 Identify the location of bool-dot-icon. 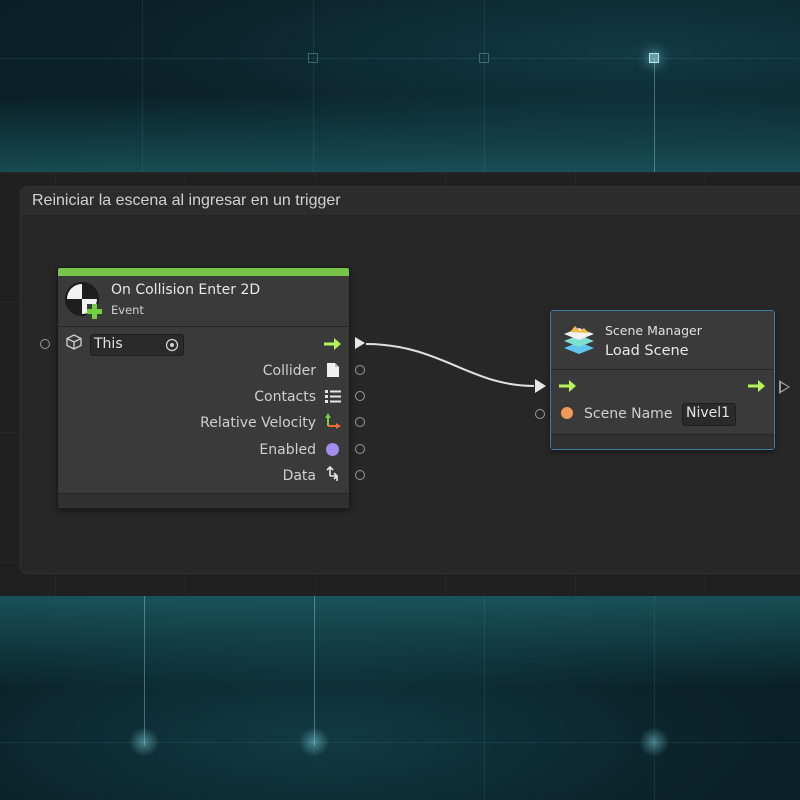
(332, 449).